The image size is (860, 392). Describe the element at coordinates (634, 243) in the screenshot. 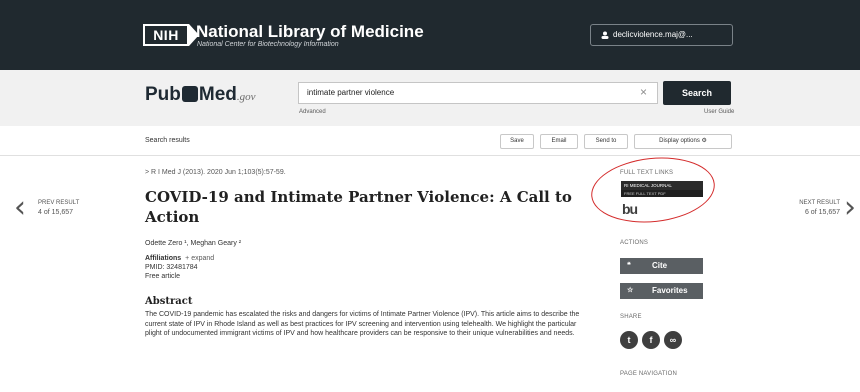

I see `actions-heading: ACTIONS` at that location.